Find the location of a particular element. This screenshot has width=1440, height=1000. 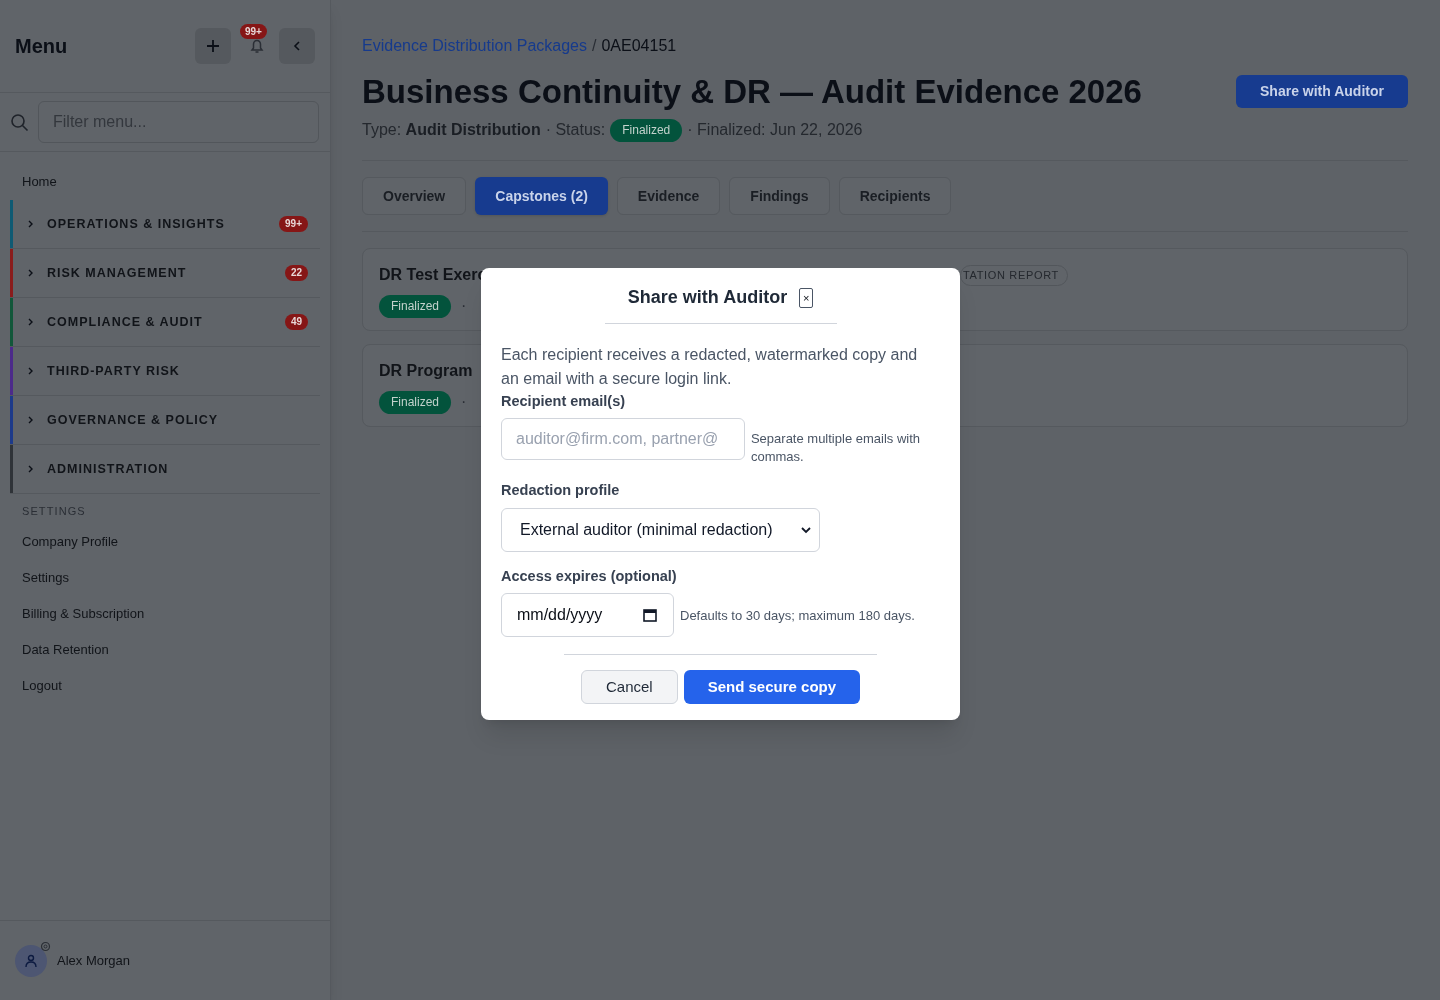

breadcrumb-current: 0AE04151 is located at coordinates (639, 46).